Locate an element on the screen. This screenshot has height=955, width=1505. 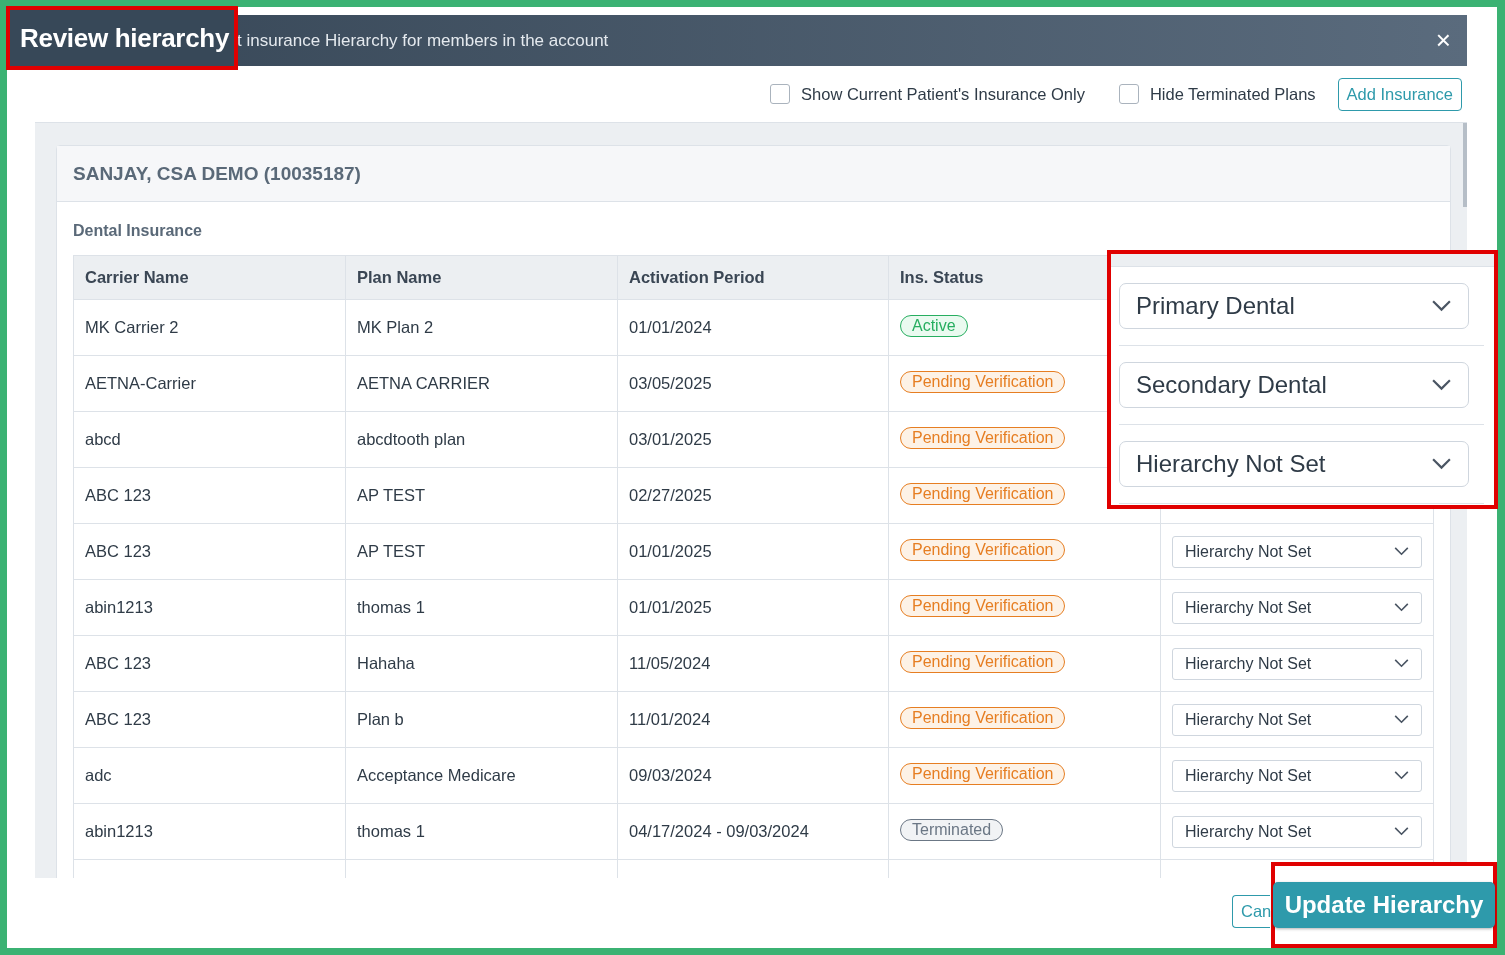
table-cell: Hahaha is located at coordinates (482, 664).